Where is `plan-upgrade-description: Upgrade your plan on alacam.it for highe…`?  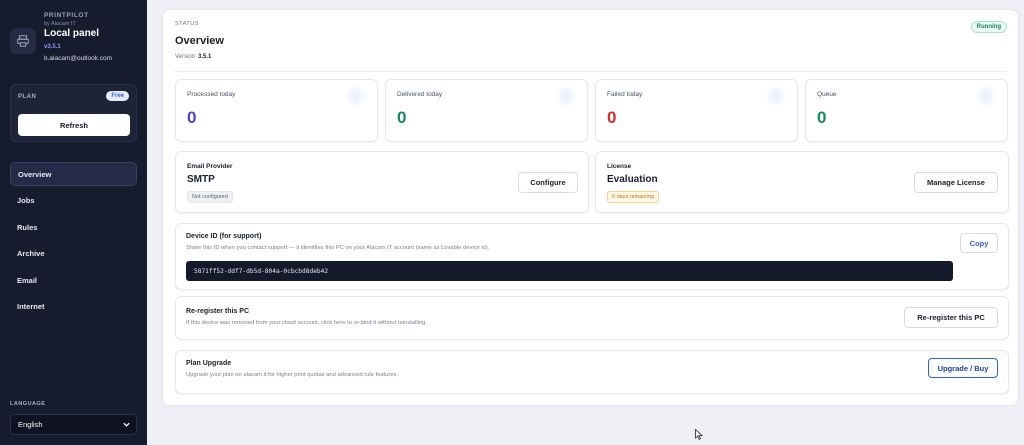 plan-upgrade-description: Upgrade your plan on alacam.it for highe… is located at coordinates (292, 375).